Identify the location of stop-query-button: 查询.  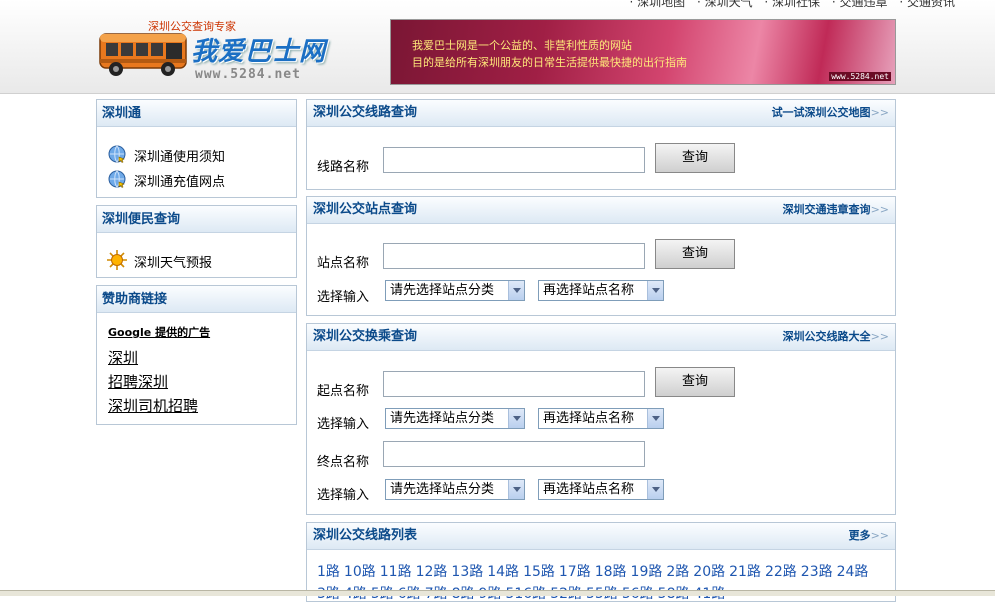
(695, 254).